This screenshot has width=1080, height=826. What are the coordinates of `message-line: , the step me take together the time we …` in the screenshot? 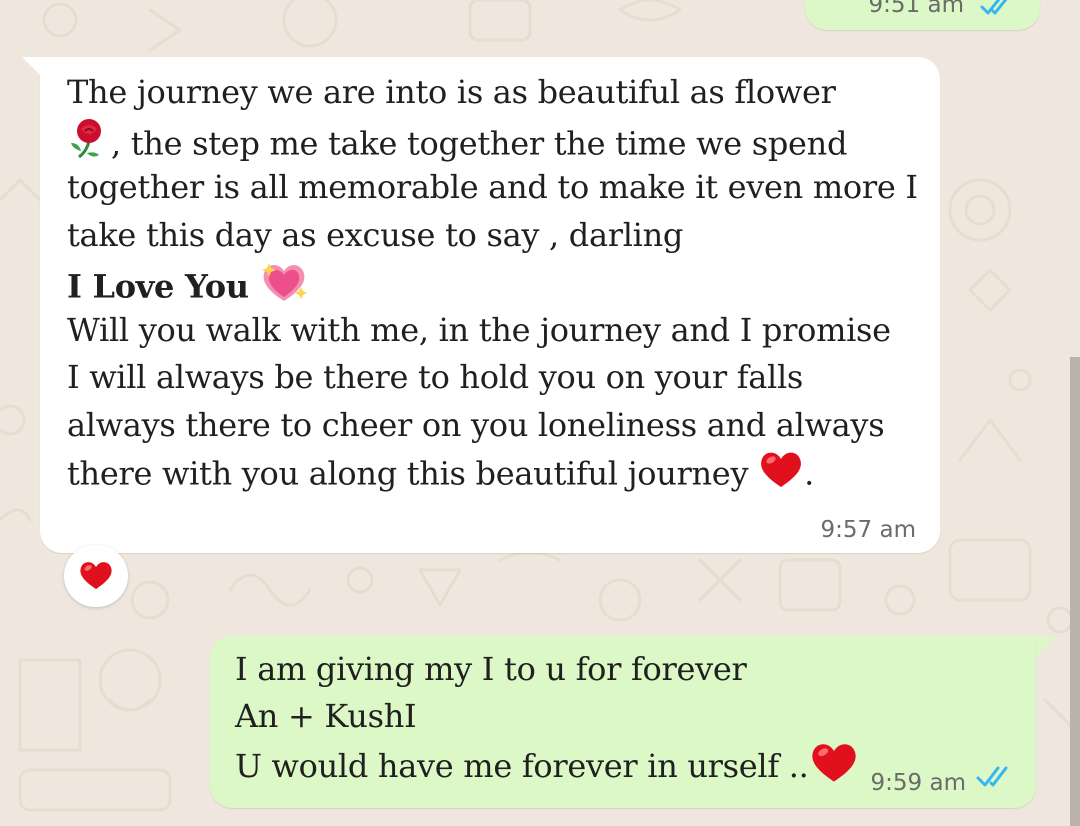 It's located at (497, 141).